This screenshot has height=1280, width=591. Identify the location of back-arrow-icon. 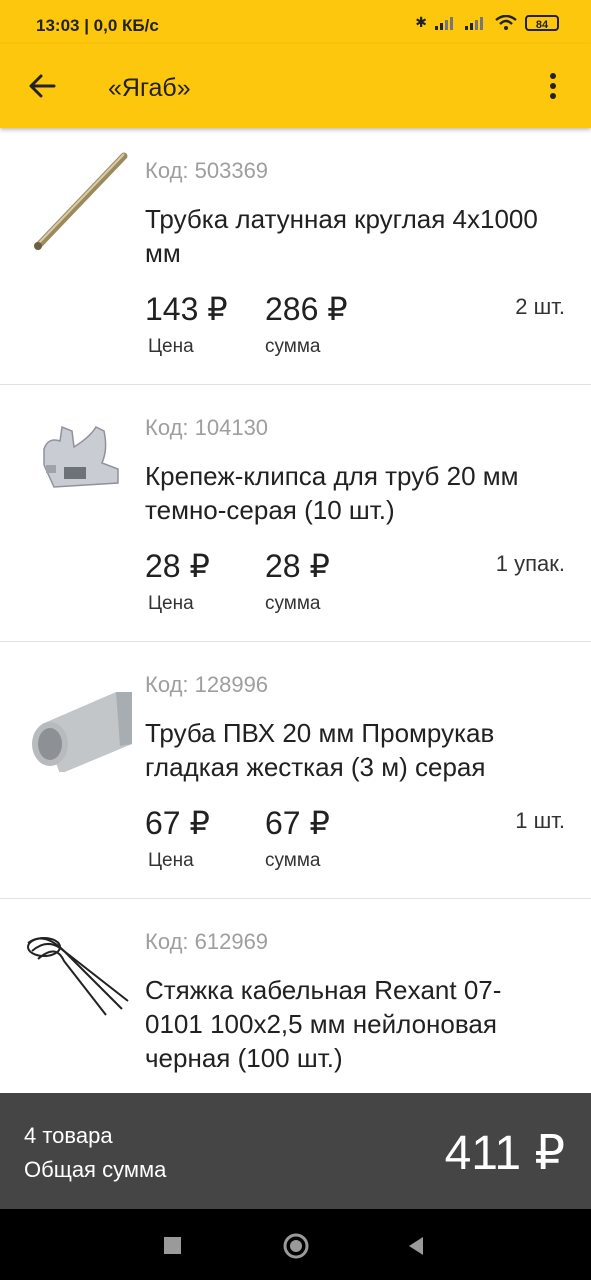
(42, 86).